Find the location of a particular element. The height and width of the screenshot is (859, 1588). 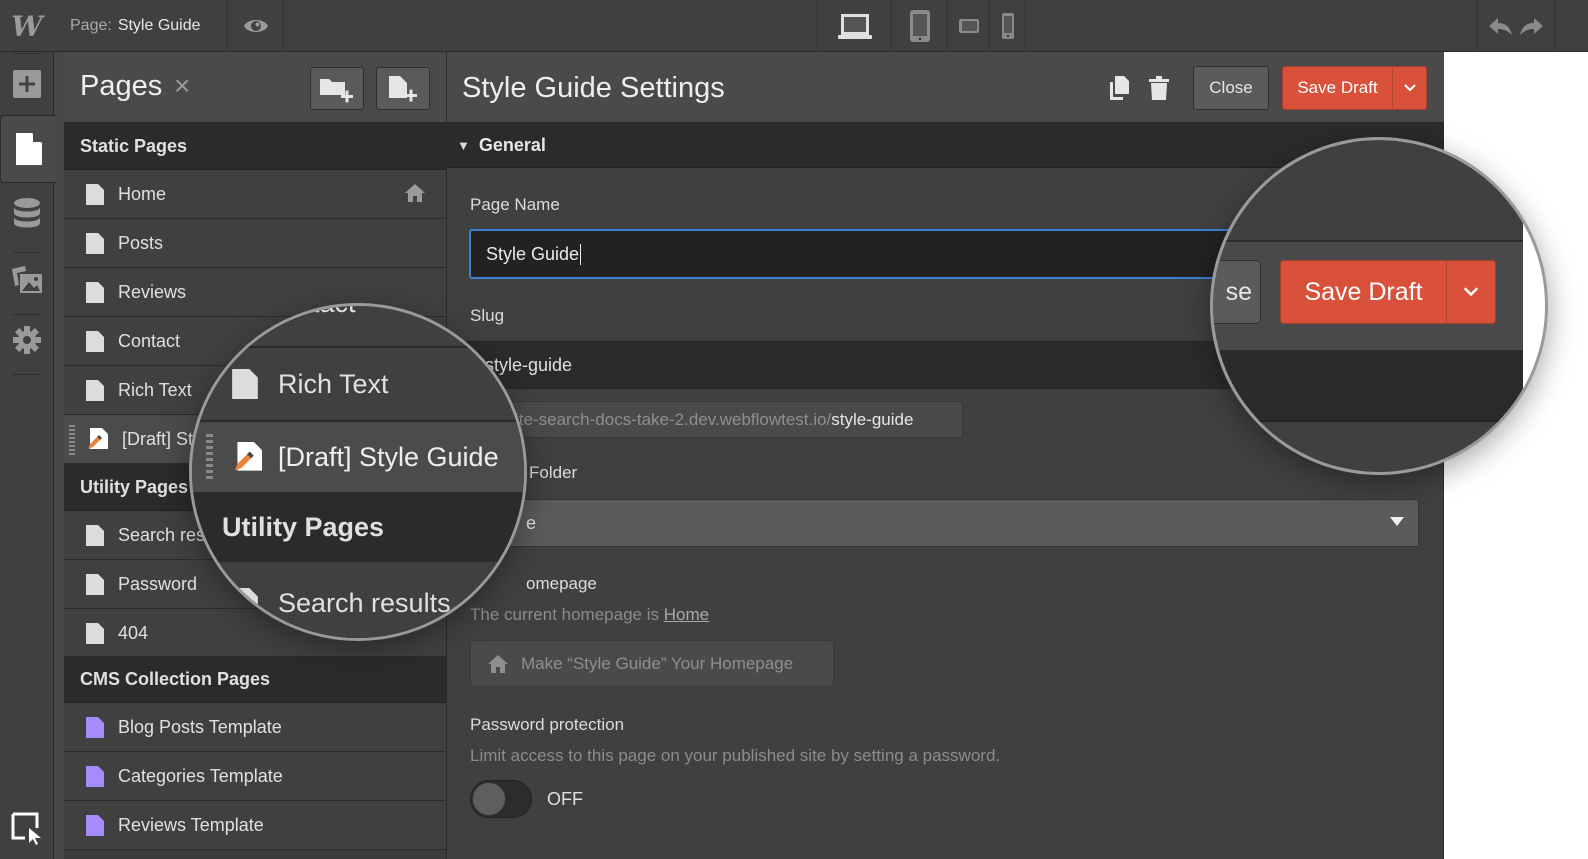

save-options-dropdown is located at coordinates (1409, 88).